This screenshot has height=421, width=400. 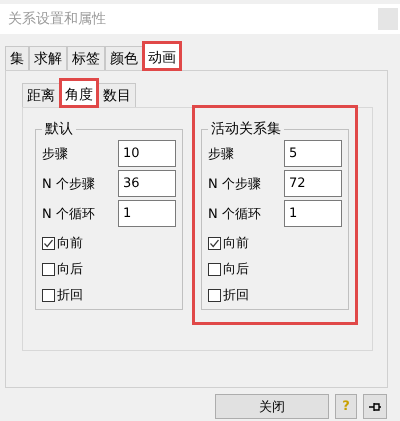 What do you see at coordinates (41, 95) in the screenshot?
I see `tab: 距离` at bounding box center [41, 95].